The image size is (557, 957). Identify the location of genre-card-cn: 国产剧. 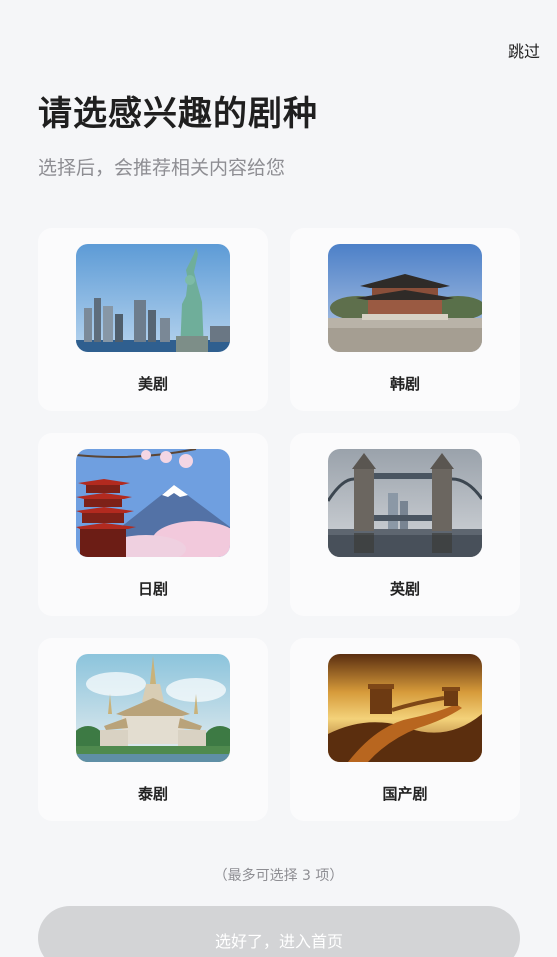
(405, 729).